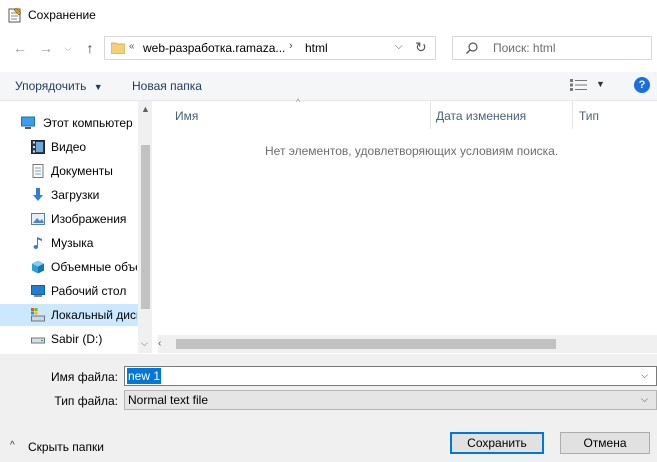 This screenshot has height=462, width=657. What do you see at coordinates (38, 171) in the screenshot?
I see `documents-icon` at bounding box center [38, 171].